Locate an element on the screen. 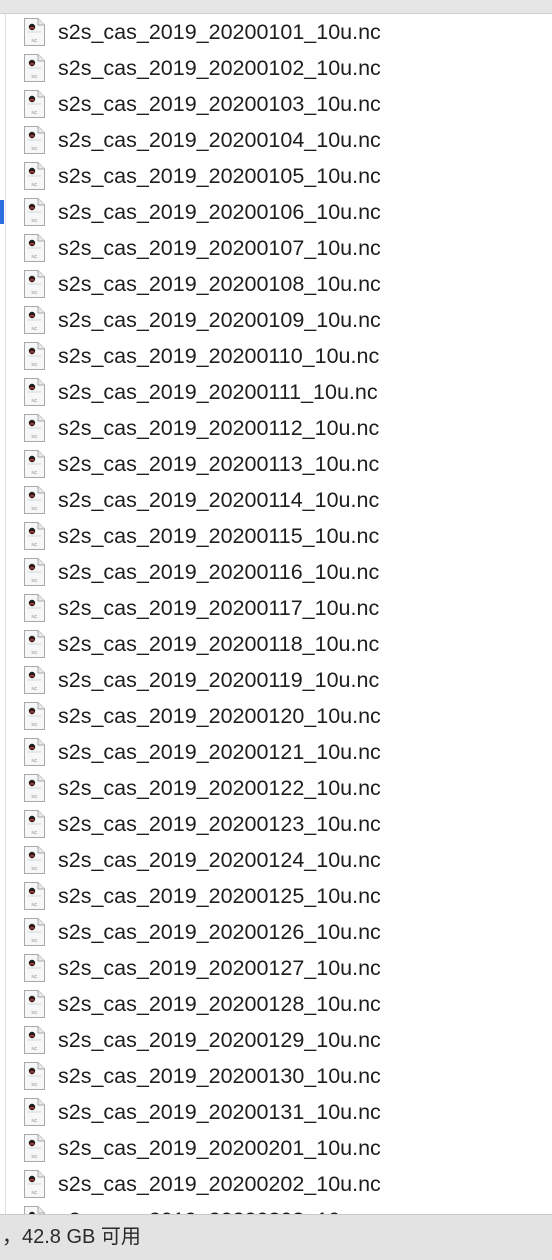 The height and width of the screenshot is (1260, 552). file-row: NC s2s_cas_2019_20200203_10u.nc is located at coordinates (276, 1208).